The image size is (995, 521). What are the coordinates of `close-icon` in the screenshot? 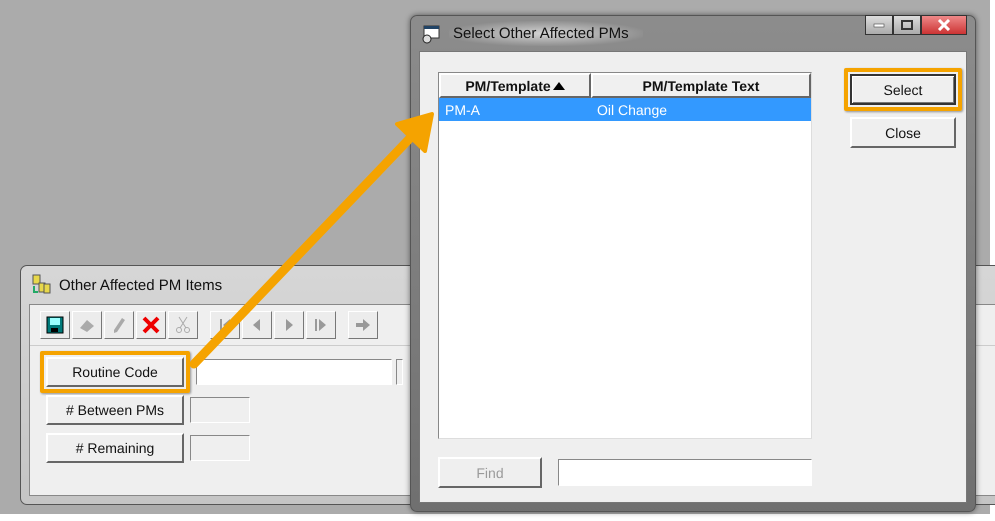 It's located at (944, 25).